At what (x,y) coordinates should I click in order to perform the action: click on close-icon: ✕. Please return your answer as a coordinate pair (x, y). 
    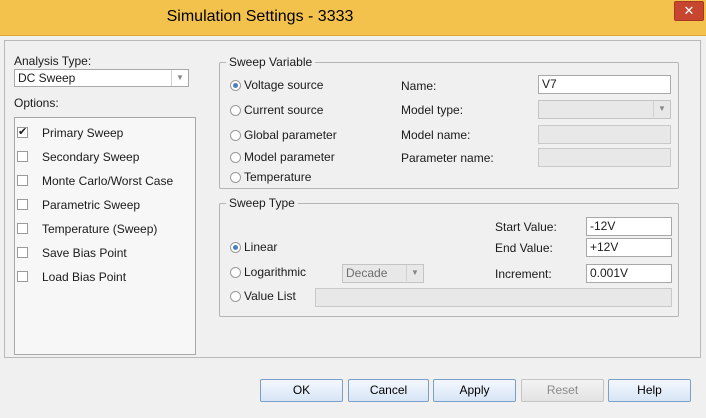
    Looking at the image, I should click on (689, 10).